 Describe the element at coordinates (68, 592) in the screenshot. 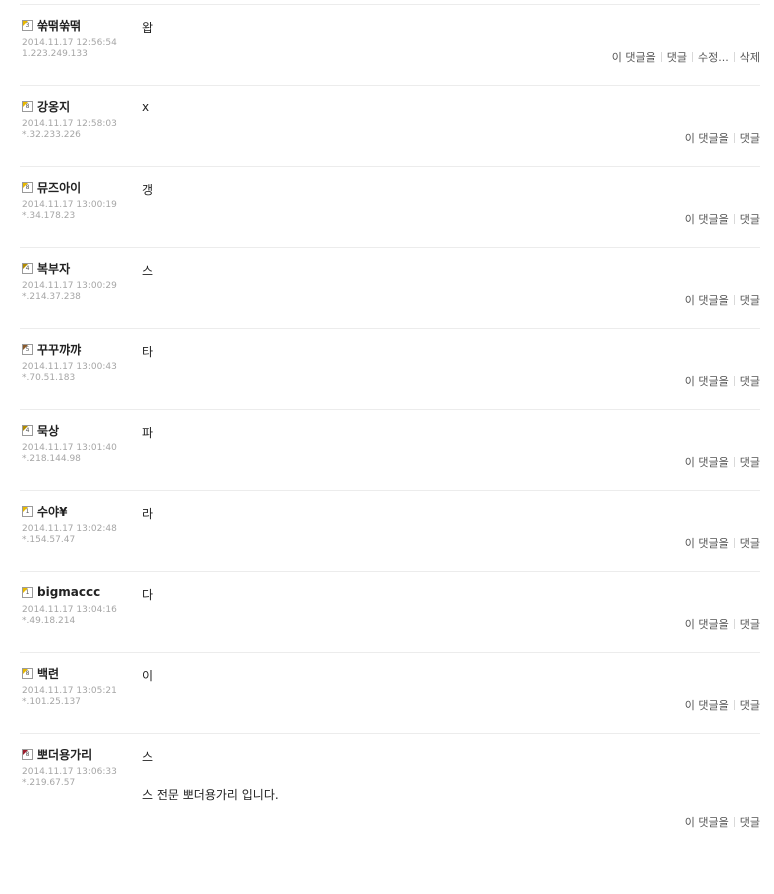

I see `author-nickname: bigmaccc` at that location.